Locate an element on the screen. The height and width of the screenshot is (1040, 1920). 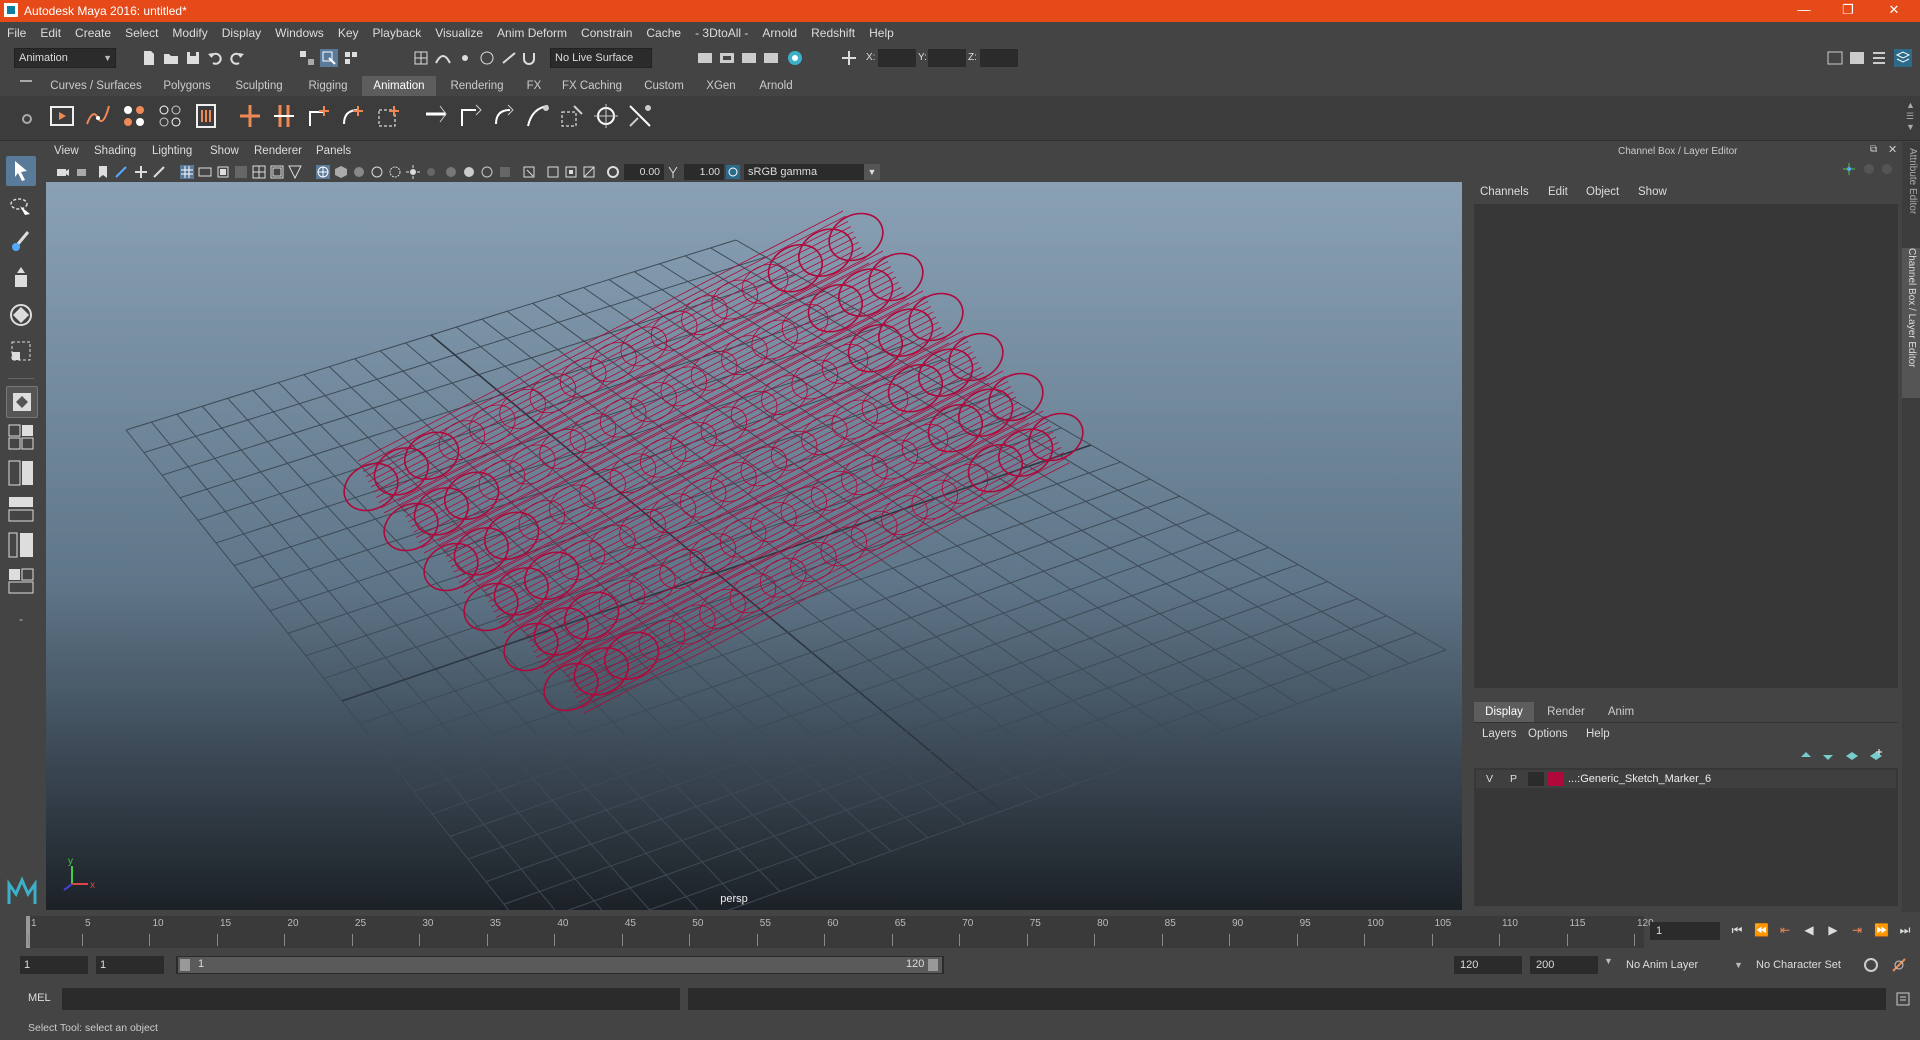
menu-edit: Edit is located at coordinates (50, 33).